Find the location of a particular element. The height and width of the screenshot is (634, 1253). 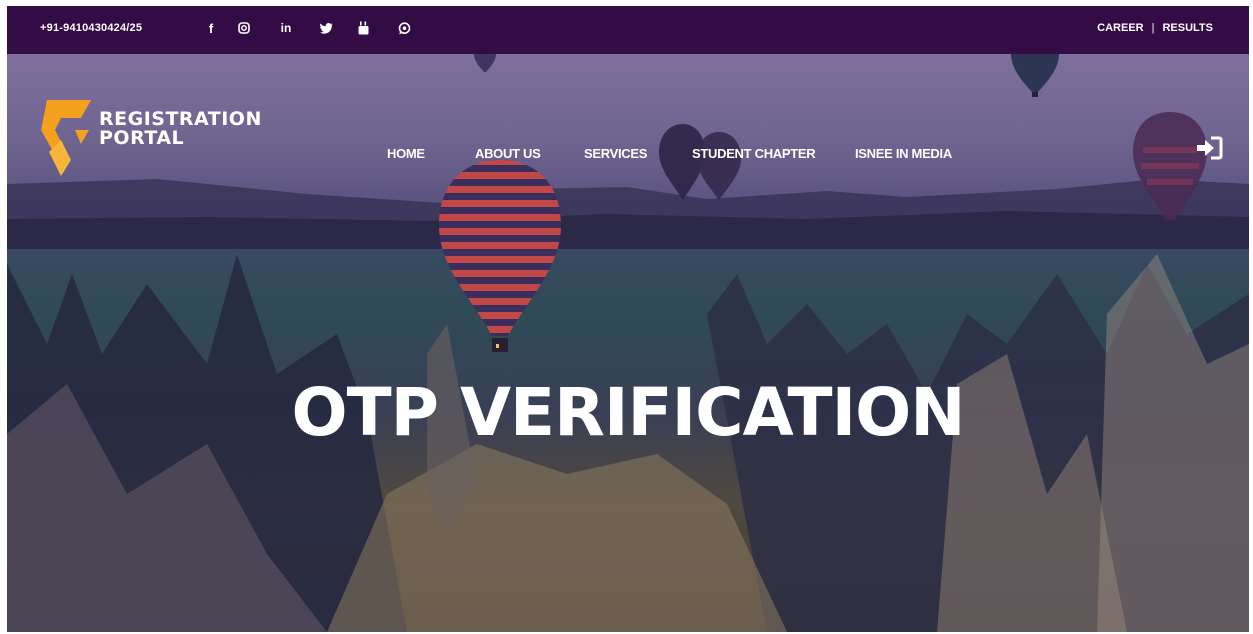

linkedin-icon: in is located at coordinates (286, 28).